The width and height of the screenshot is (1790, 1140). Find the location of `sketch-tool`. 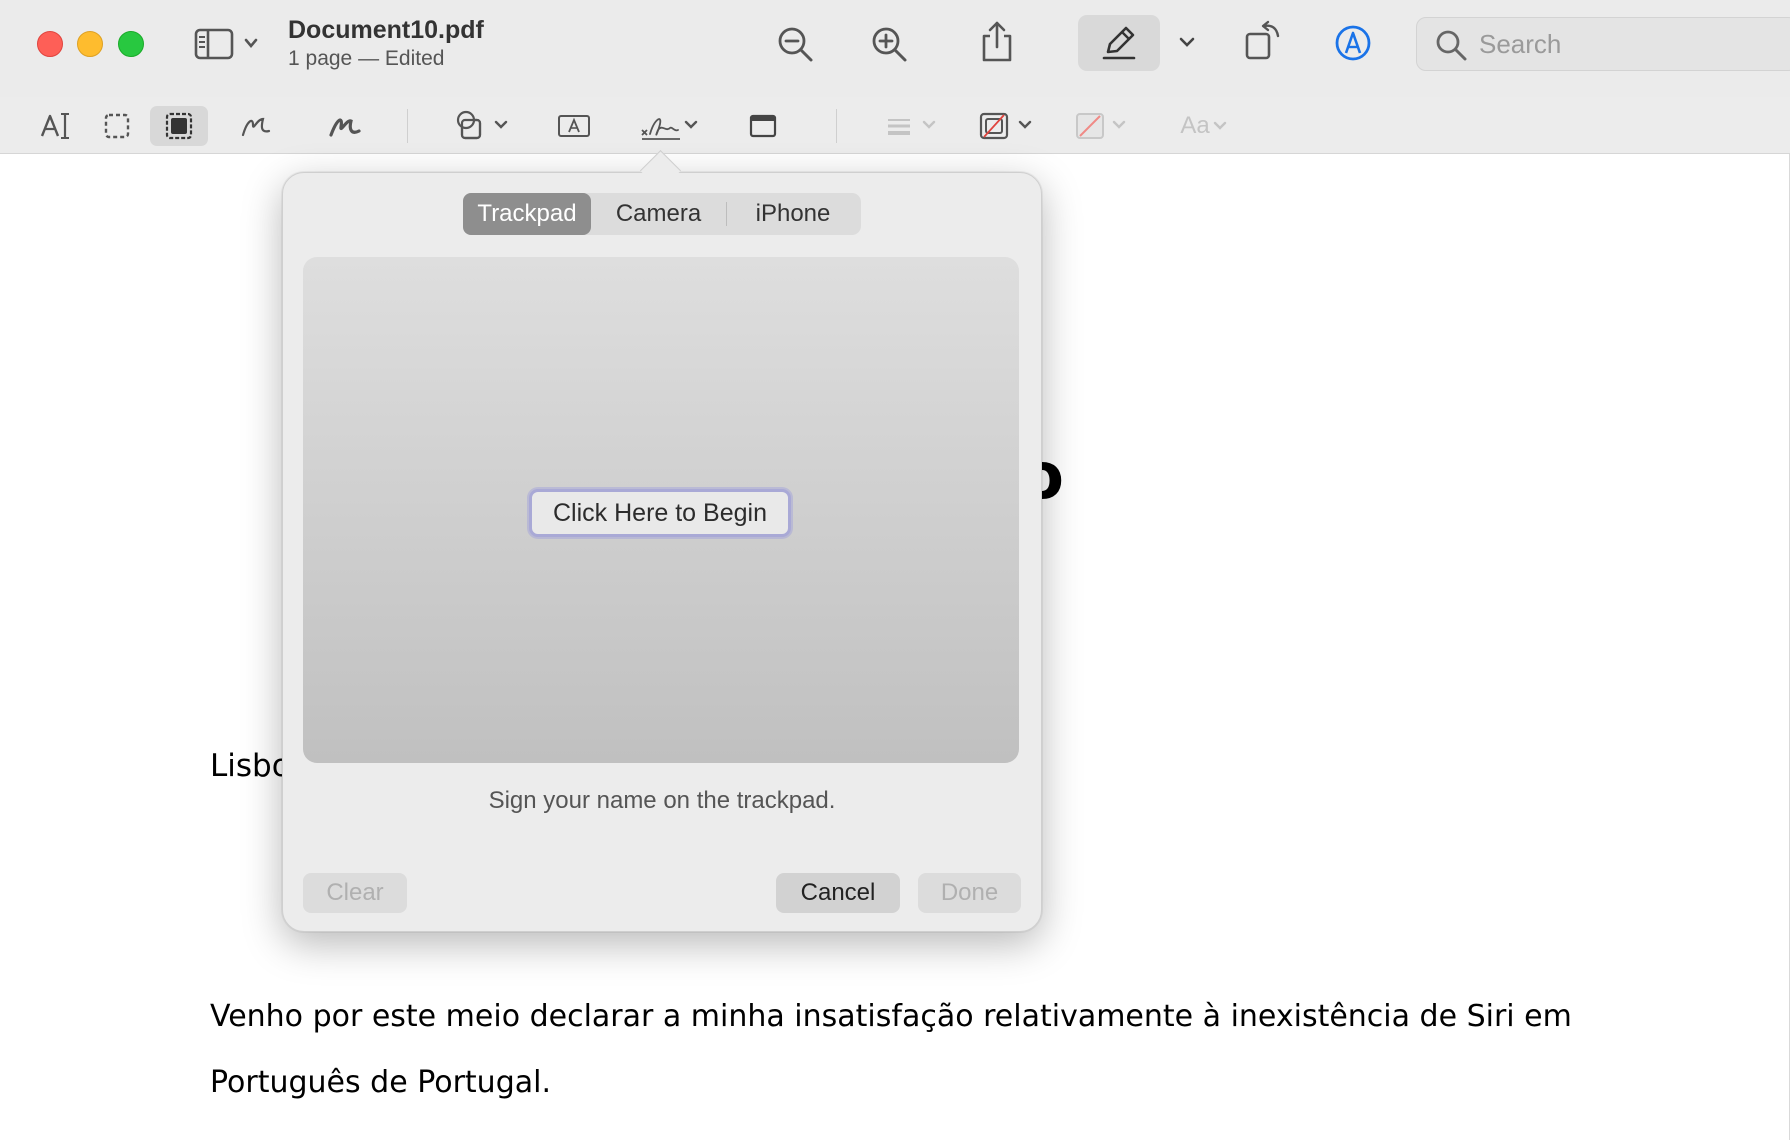

sketch-tool is located at coordinates (256, 126).